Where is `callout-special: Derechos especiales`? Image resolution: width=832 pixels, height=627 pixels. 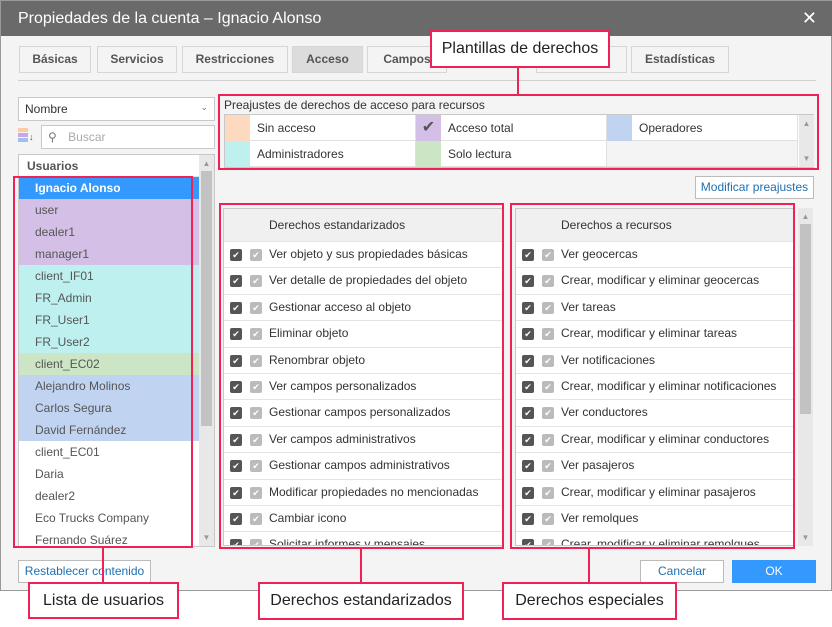 callout-special: Derechos especiales is located at coordinates (589, 601).